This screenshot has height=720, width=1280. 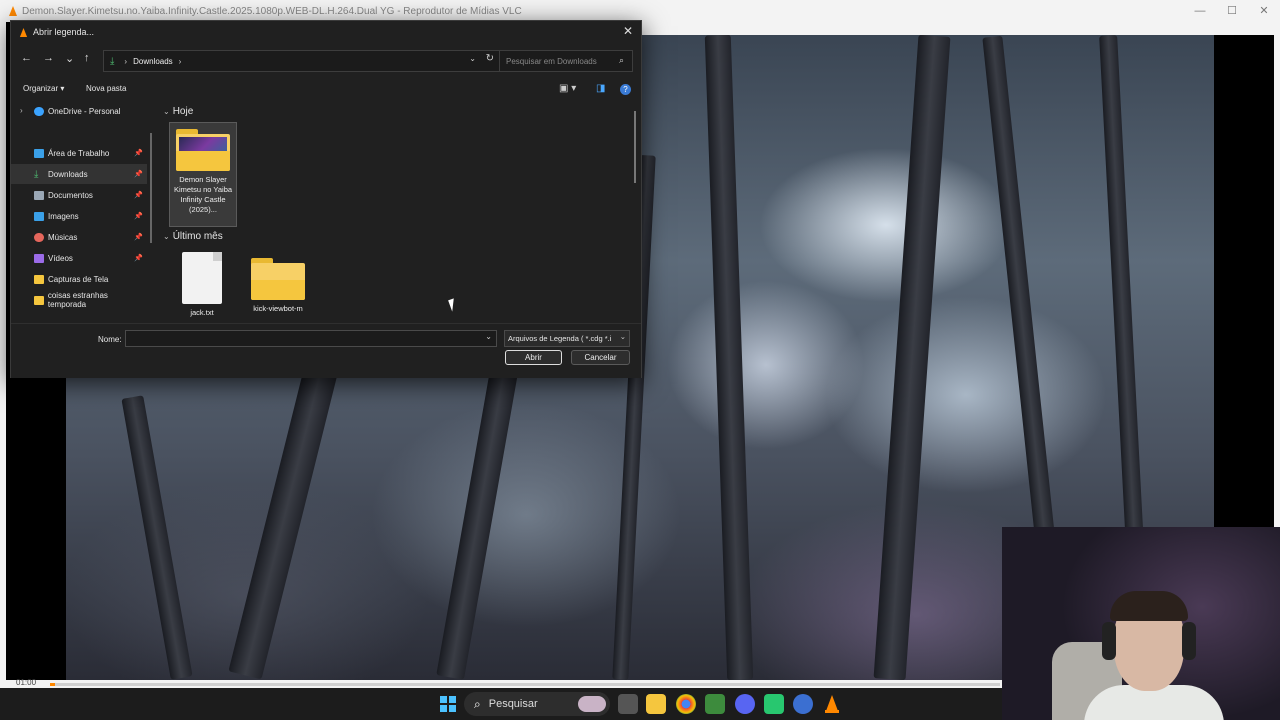 What do you see at coordinates (26, 58) in the screenshot?
I see `back-button: ←` at bounding box center [26, 58].